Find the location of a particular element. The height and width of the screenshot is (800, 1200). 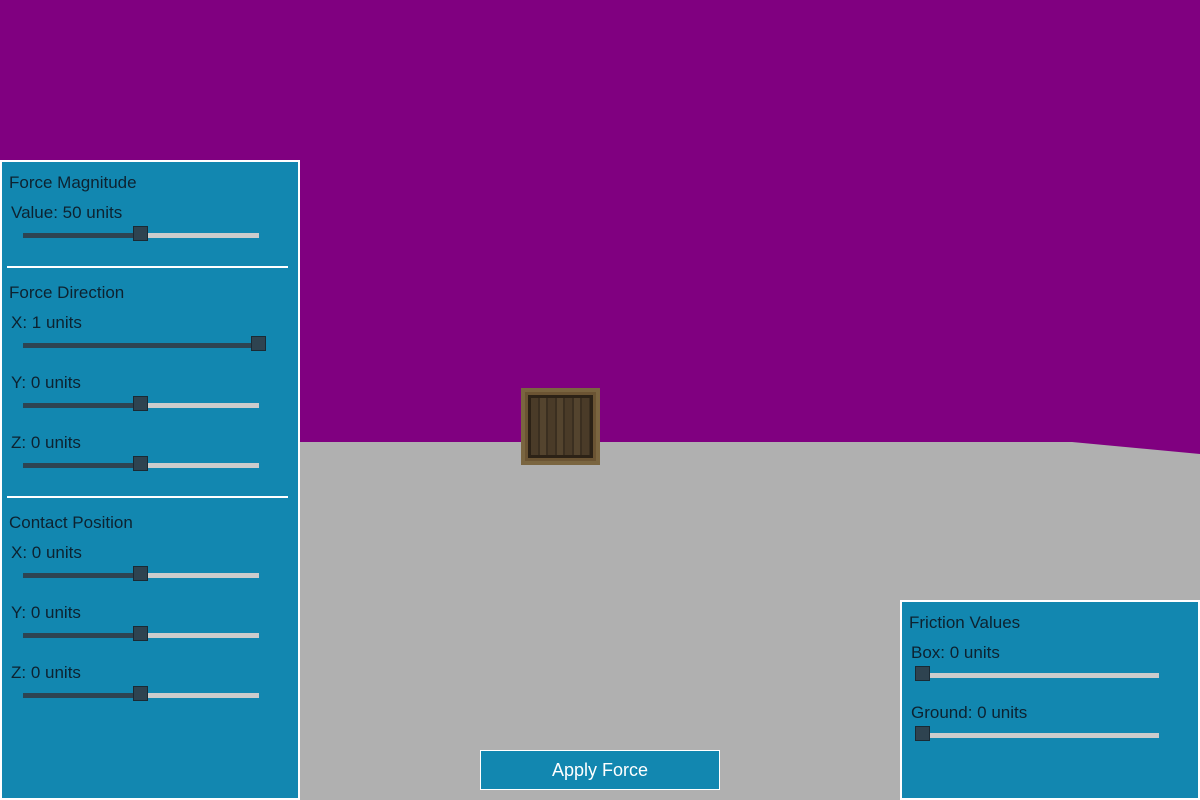

friction-box-slider is located at coordinates (1037, 673).